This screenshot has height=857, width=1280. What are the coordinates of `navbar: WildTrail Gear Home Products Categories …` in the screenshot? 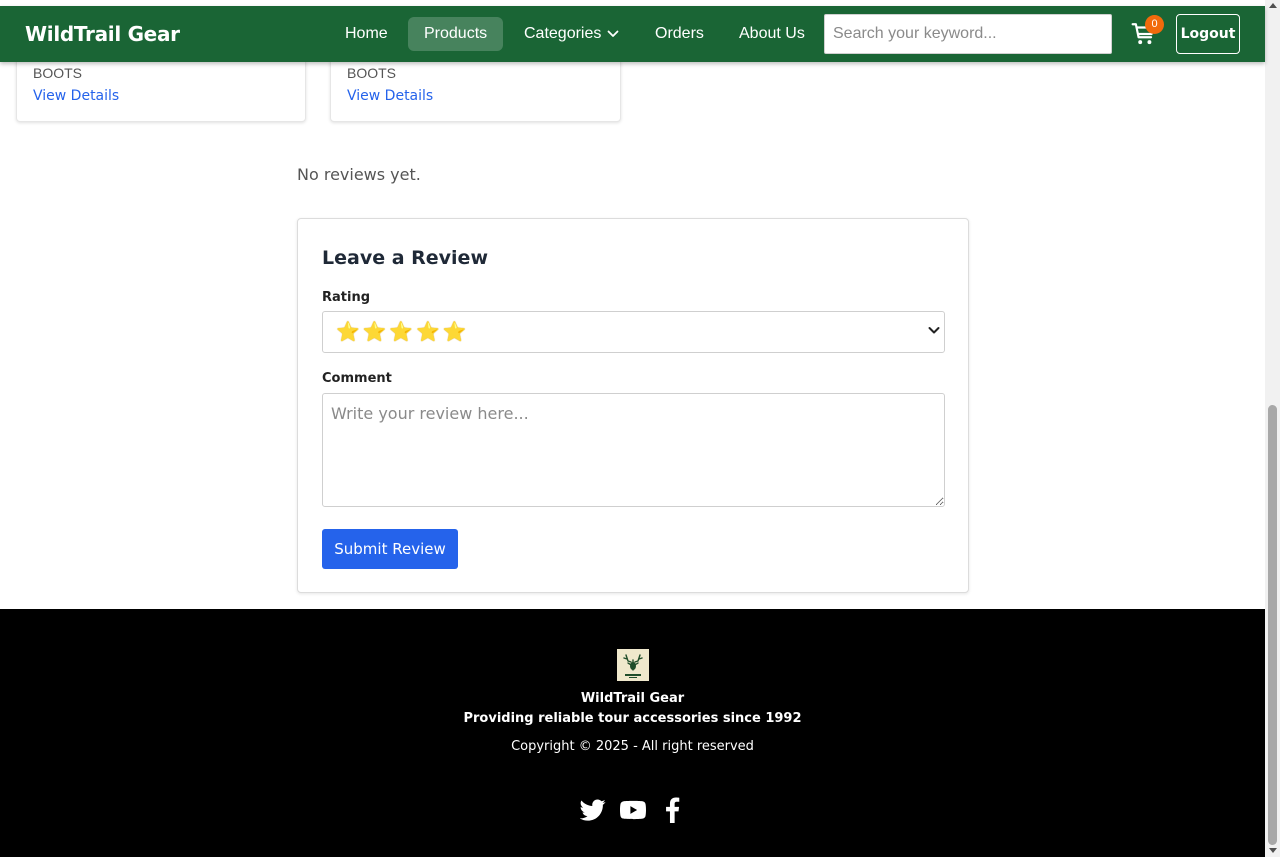 It's located at (632, 34).